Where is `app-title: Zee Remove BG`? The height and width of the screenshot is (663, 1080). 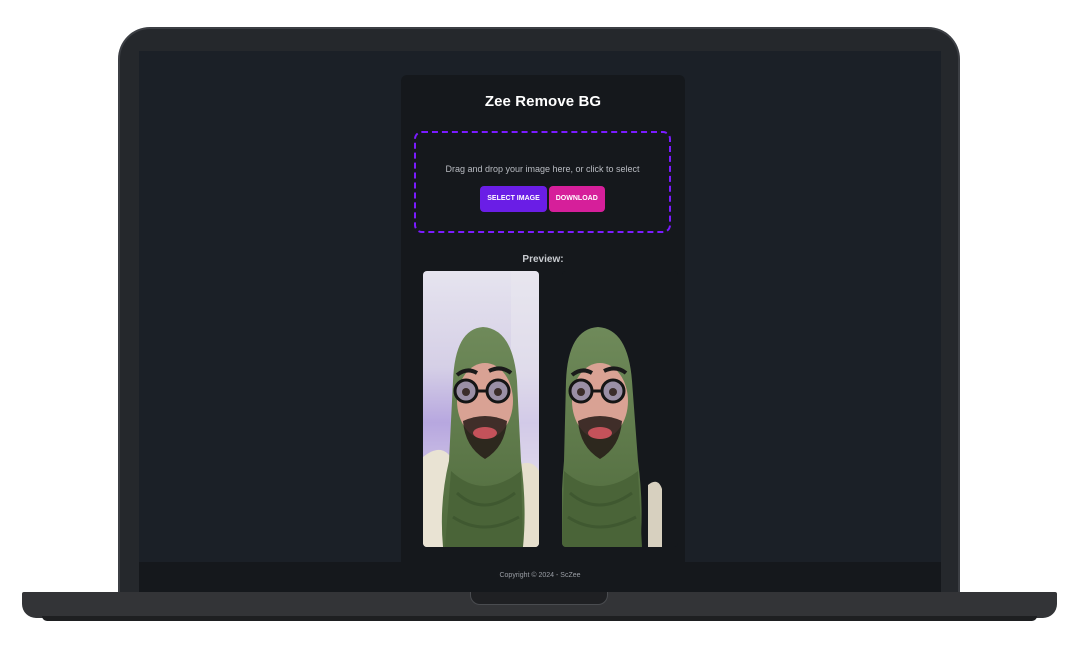
app-title: Zee Remove BG is located at coordinates (543, 101).